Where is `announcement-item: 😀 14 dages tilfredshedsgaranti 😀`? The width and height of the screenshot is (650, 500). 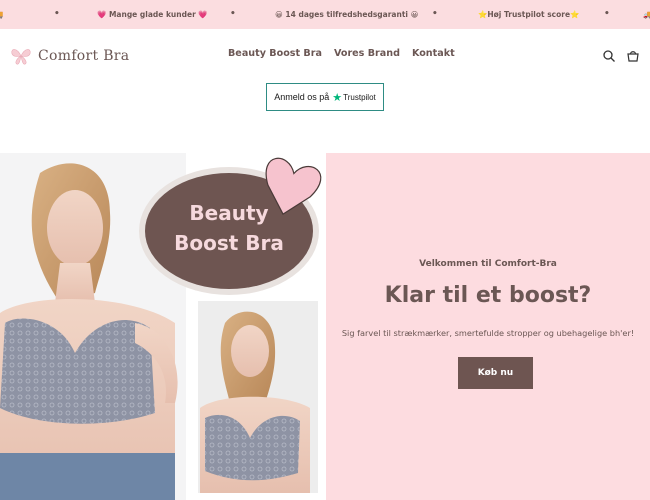
announcement-item: 😀 14 dages tilfredshedsgaranti 😀 is located at coordinates (347, 14).